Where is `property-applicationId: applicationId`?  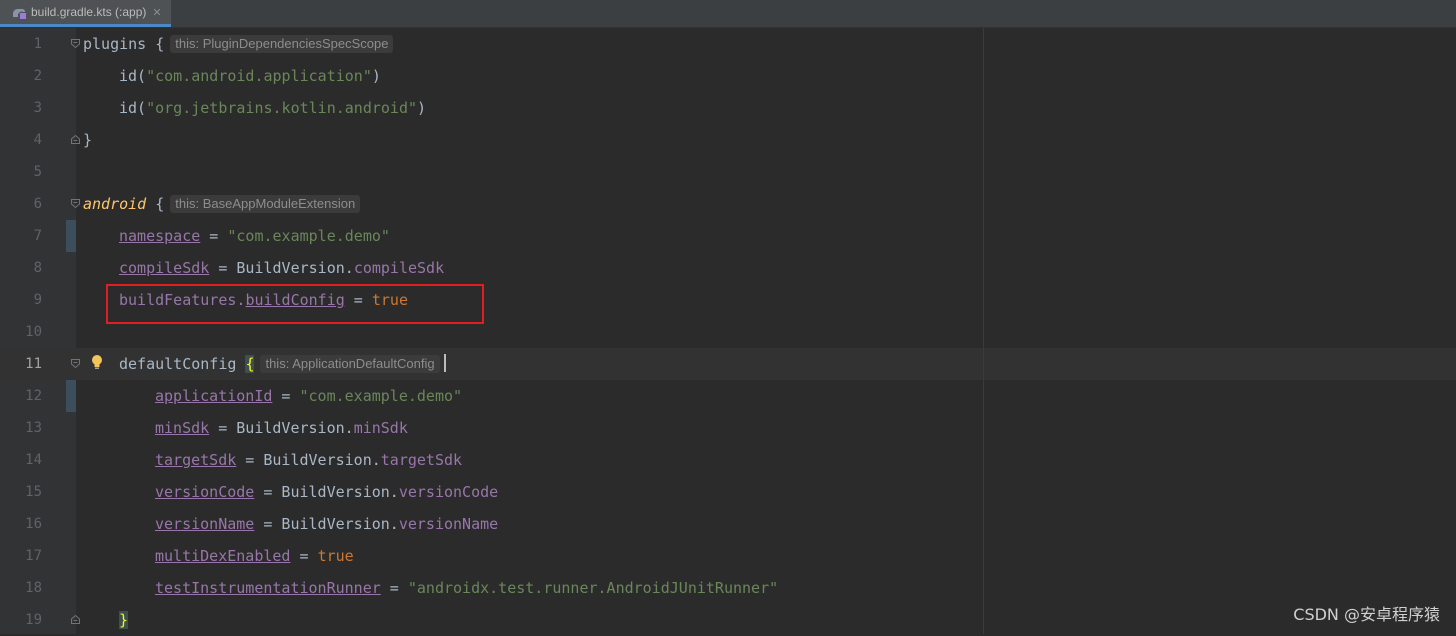
property-applicationId: applicationId is located at coordinates (214, 396).